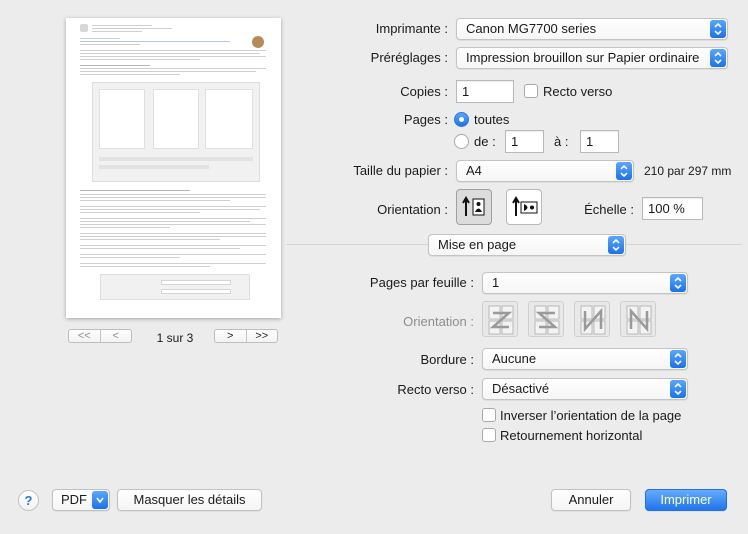 The width and height of the screenshot is (748, 534). Describe the element at coordinates (176, 132) in the screenshot. I see `preview-embedded-image` at that location.